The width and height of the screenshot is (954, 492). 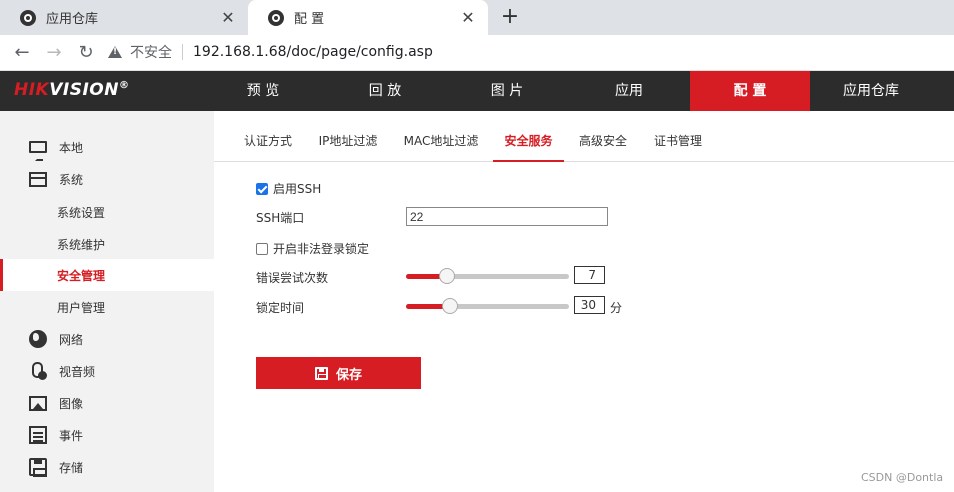 What do you see at coordinates (871, 91) in the screenshot?
I see `nav-app-store: 应用仓库` at bounding box center [871, 91].